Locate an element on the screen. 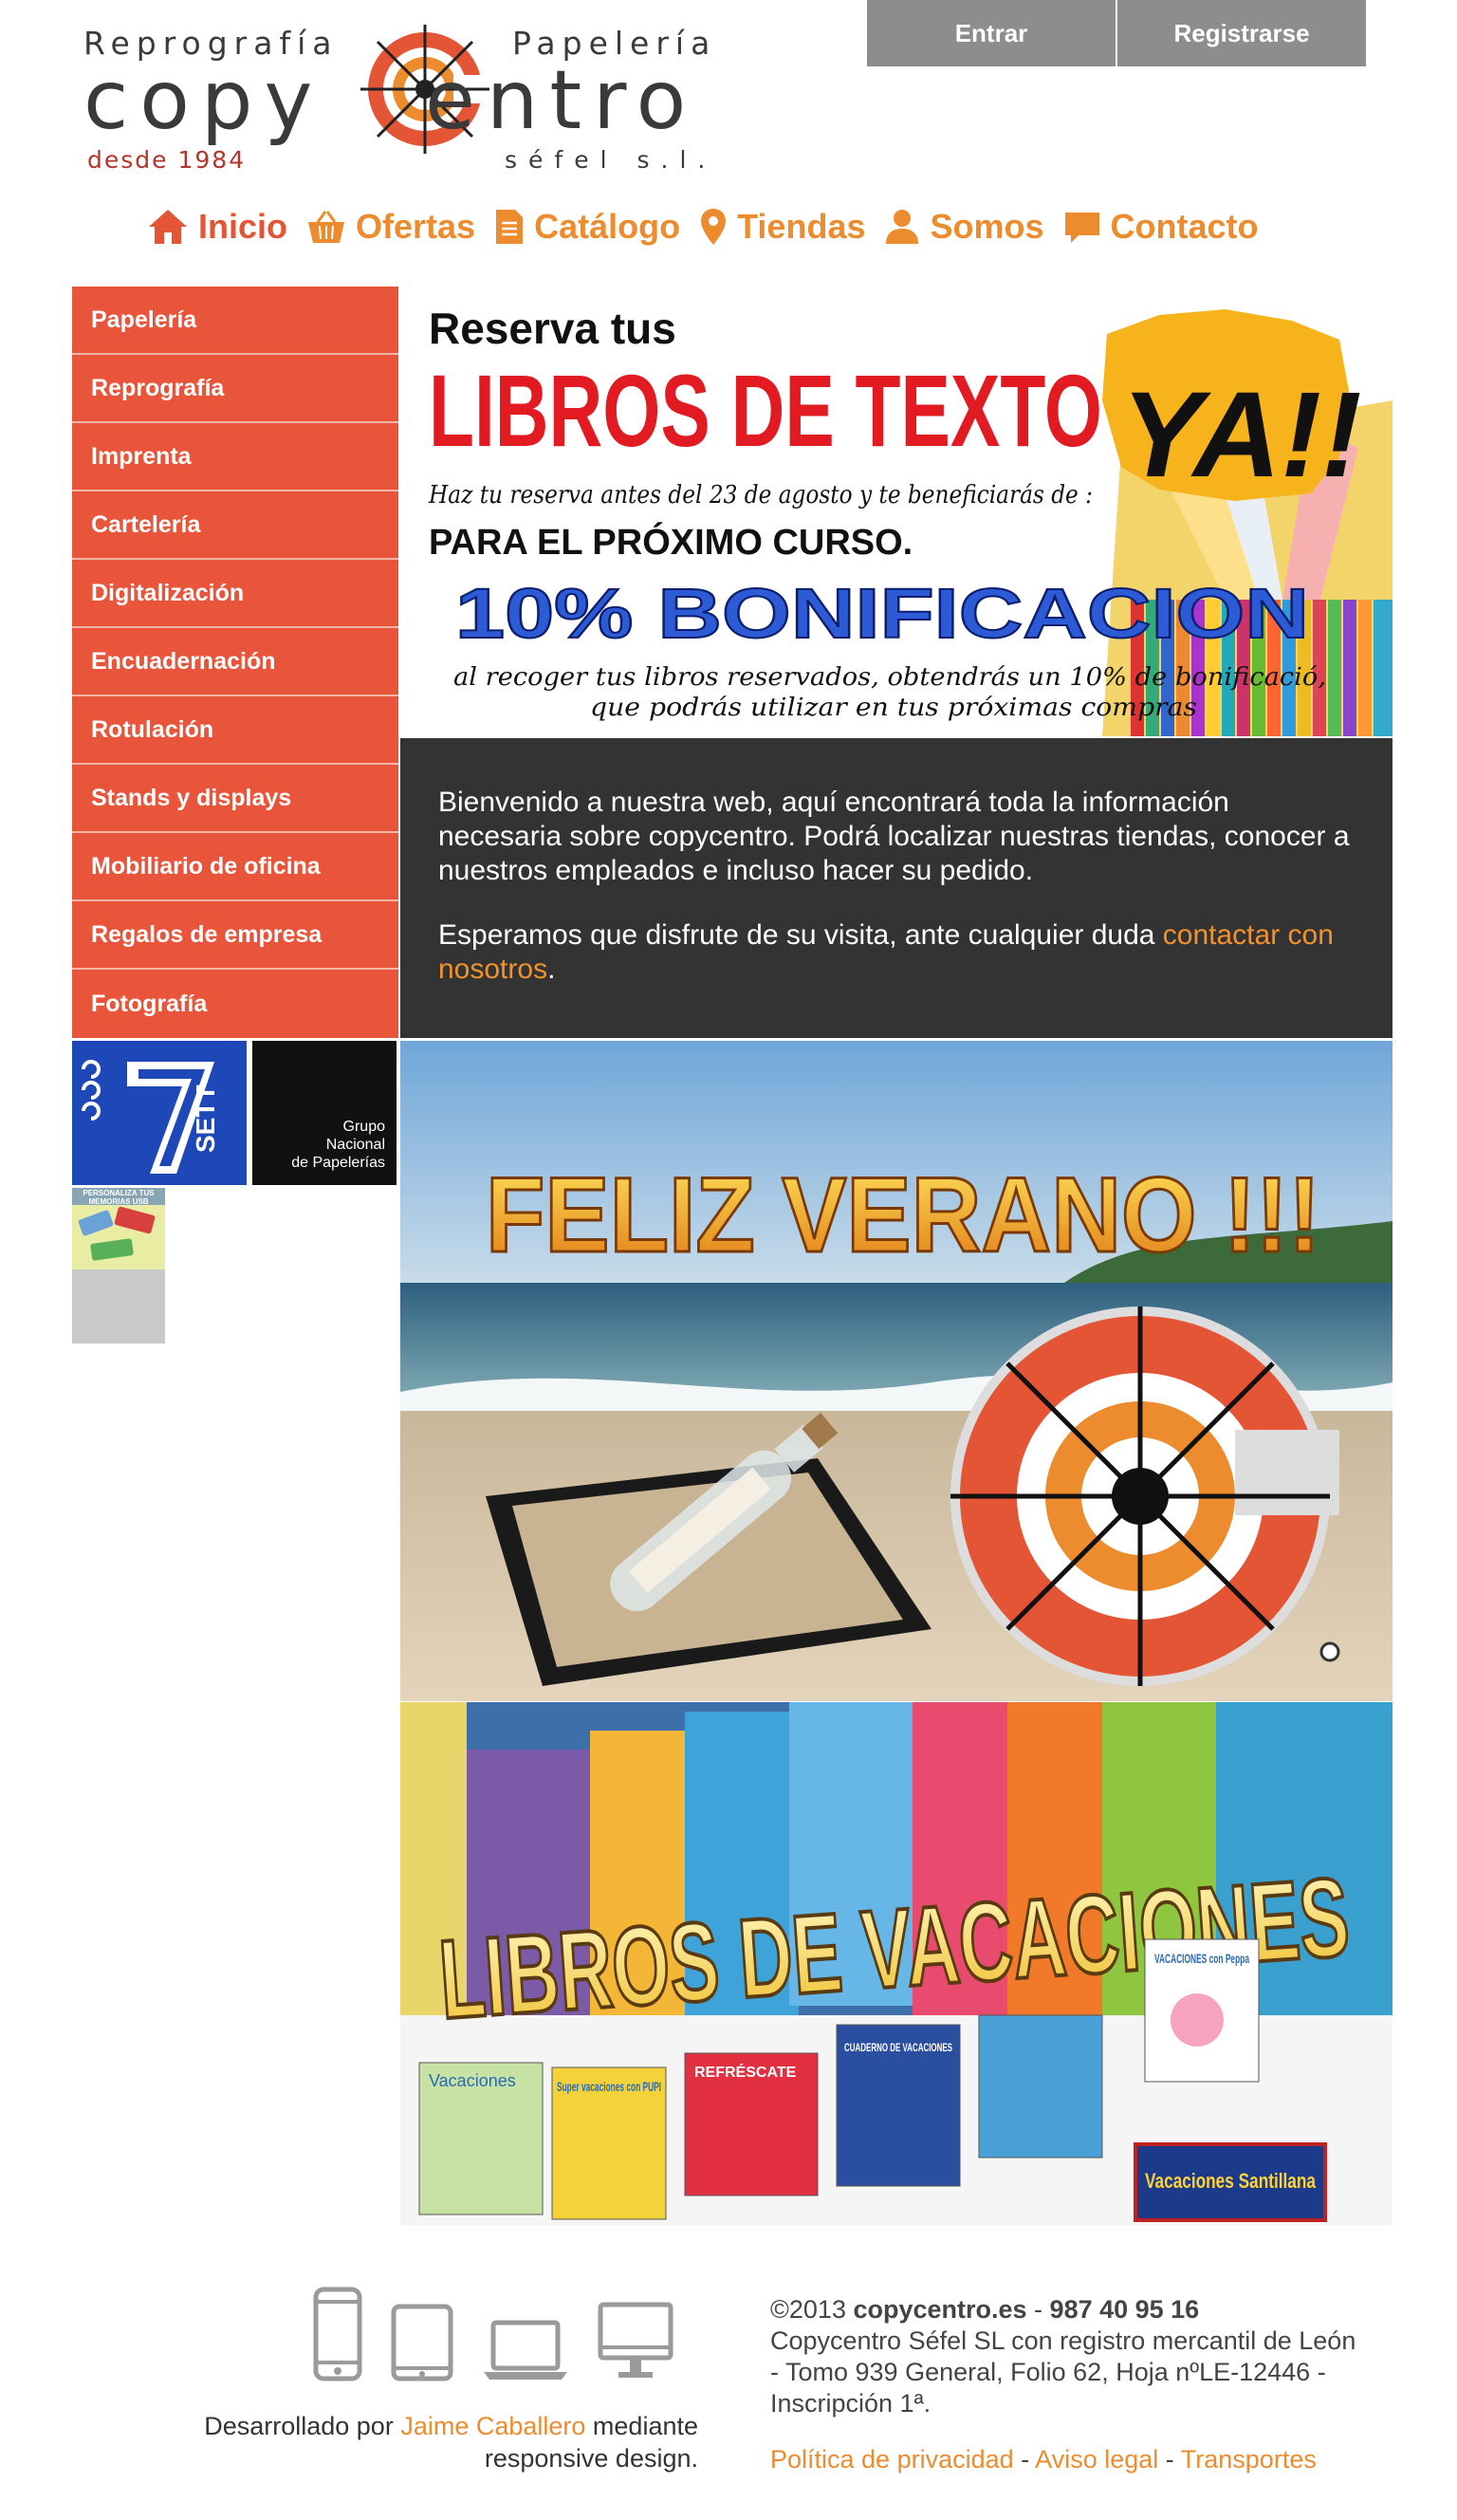 This screenshot has height=2520, width=1457. legal-notice-link: Aviso legal is located at coordinates (1097, 2460).